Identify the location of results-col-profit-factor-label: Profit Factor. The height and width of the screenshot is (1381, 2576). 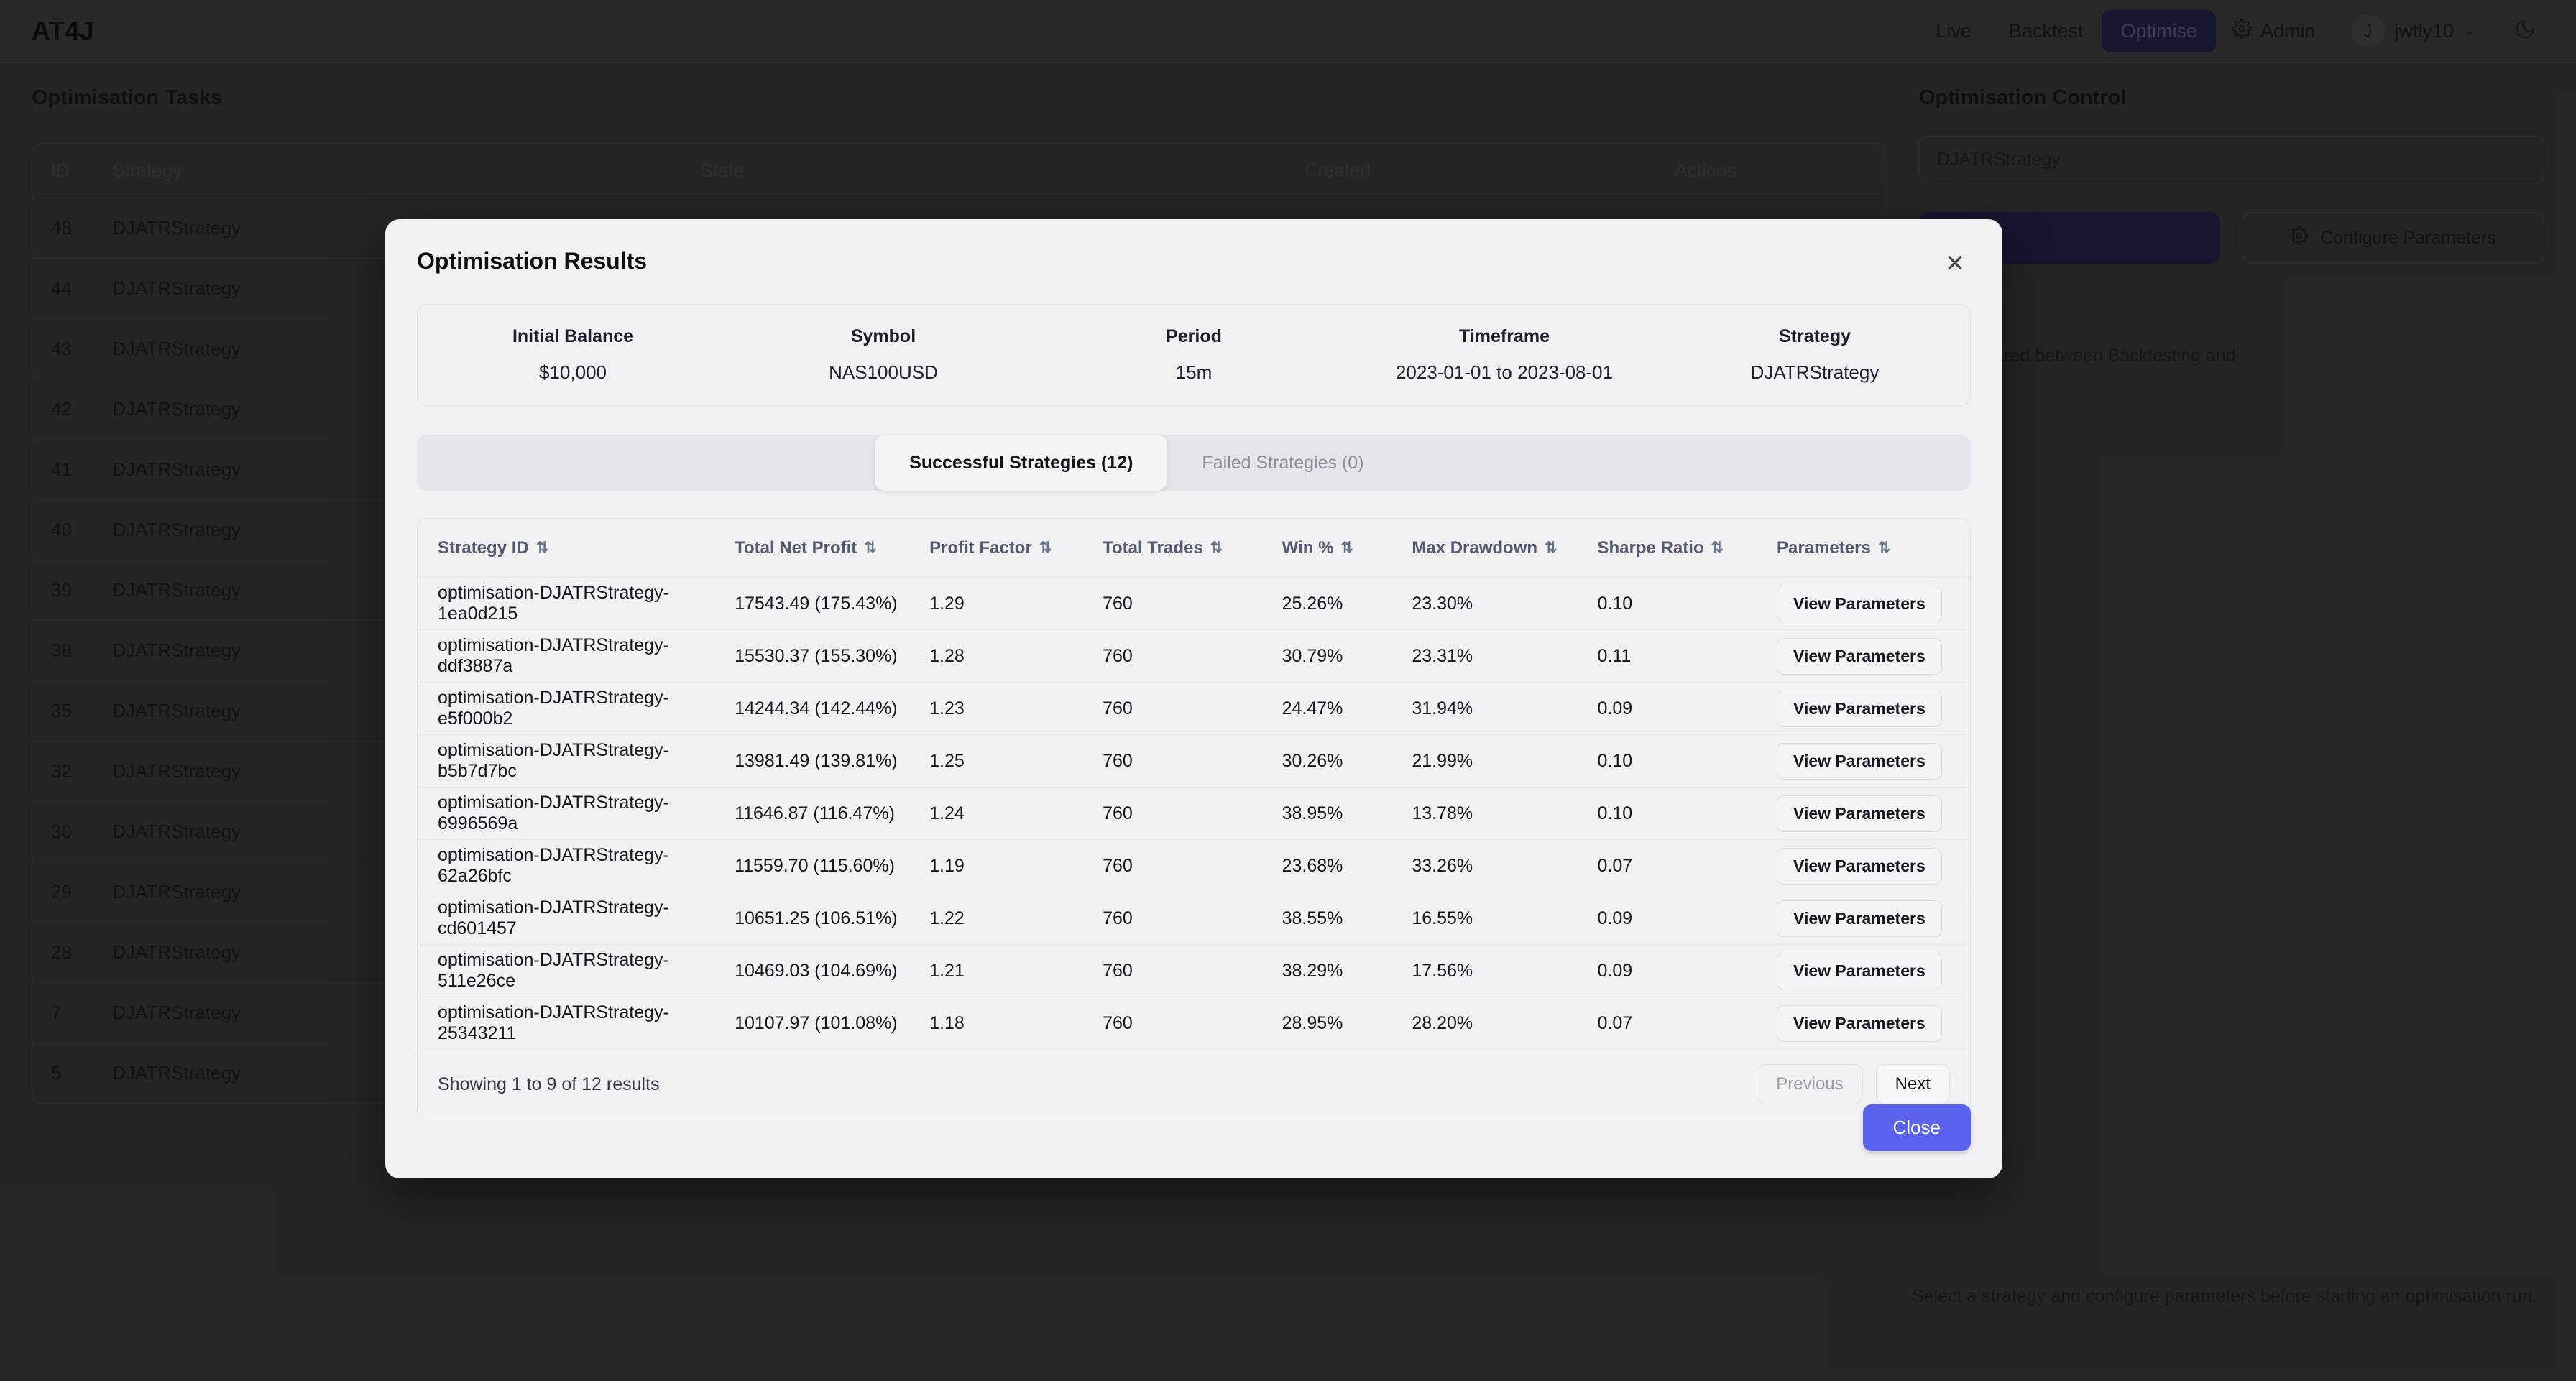
(980, 548).